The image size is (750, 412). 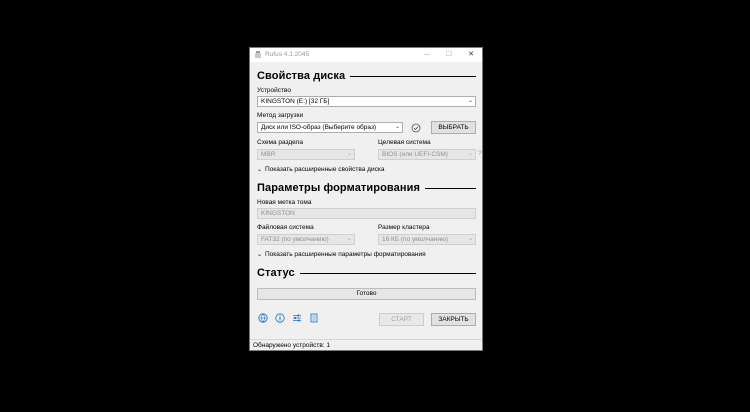 I want to click on status-text: Готово, so click(x=366, y=293).